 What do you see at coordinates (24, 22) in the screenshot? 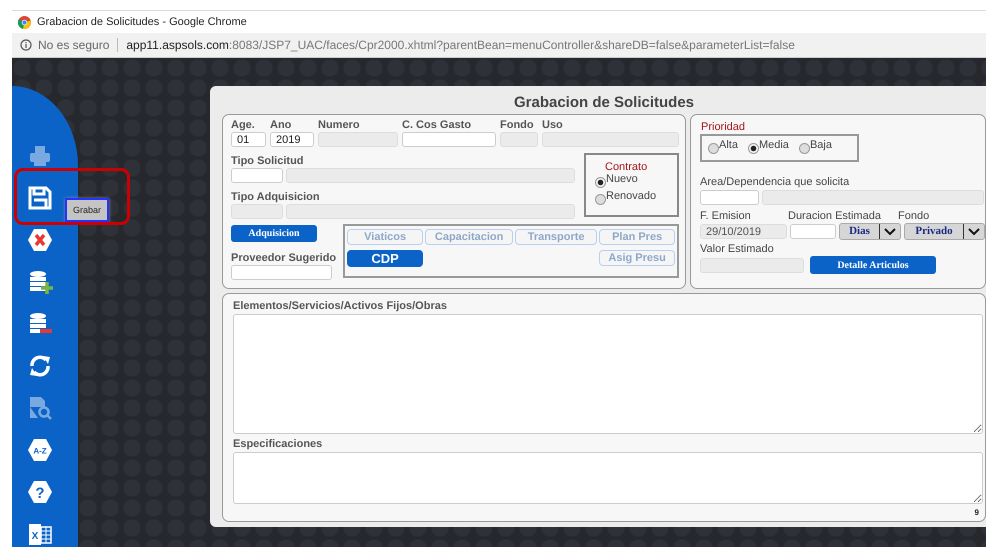
I see `browser-logo-icon` at bounding box center [24, 22].